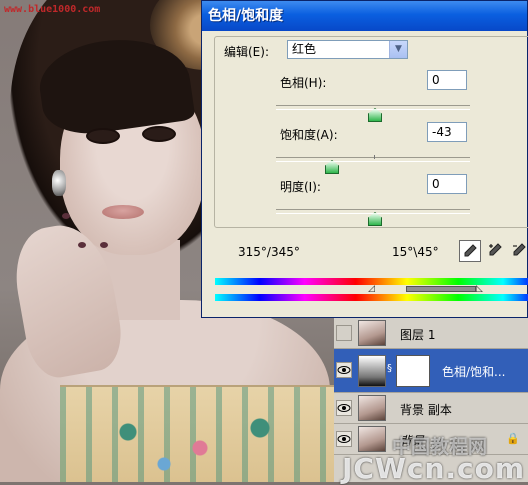  I want to click on layer-mask-thumbnail, so click(413, 371).